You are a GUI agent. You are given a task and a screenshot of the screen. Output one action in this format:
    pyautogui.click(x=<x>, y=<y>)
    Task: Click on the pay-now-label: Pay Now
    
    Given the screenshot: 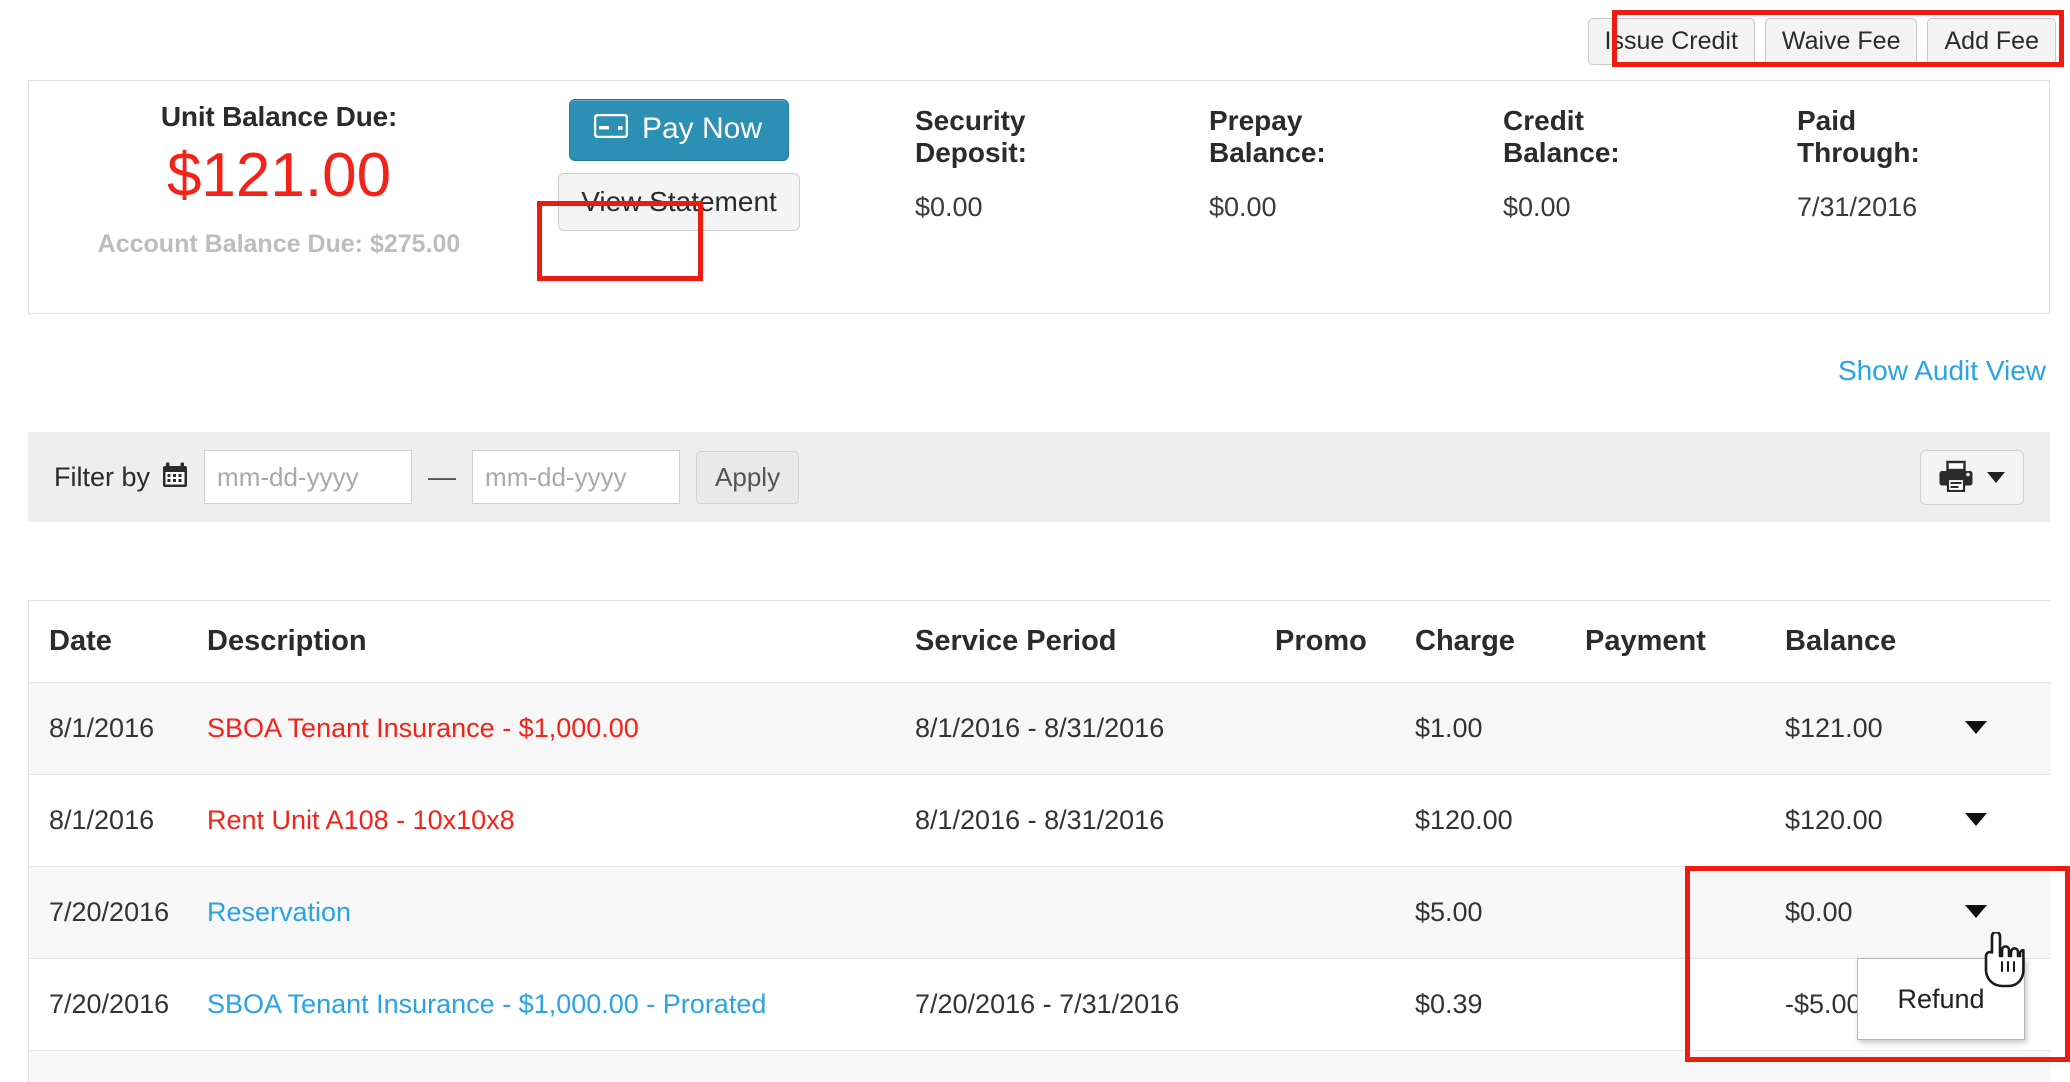 What is the action you would take?
    pyautogui.click(x=702, y=128)
    